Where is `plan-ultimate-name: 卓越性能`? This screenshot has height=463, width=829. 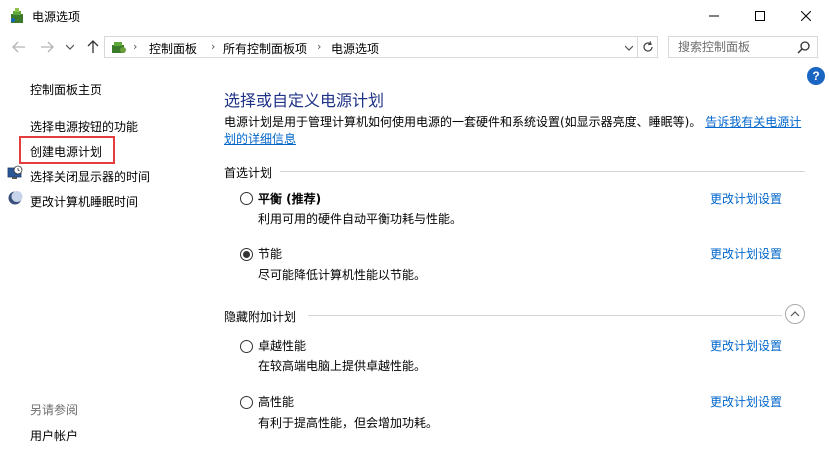
plan-ultimate-name: 卓越性能 is located at coordinates (282, 345).